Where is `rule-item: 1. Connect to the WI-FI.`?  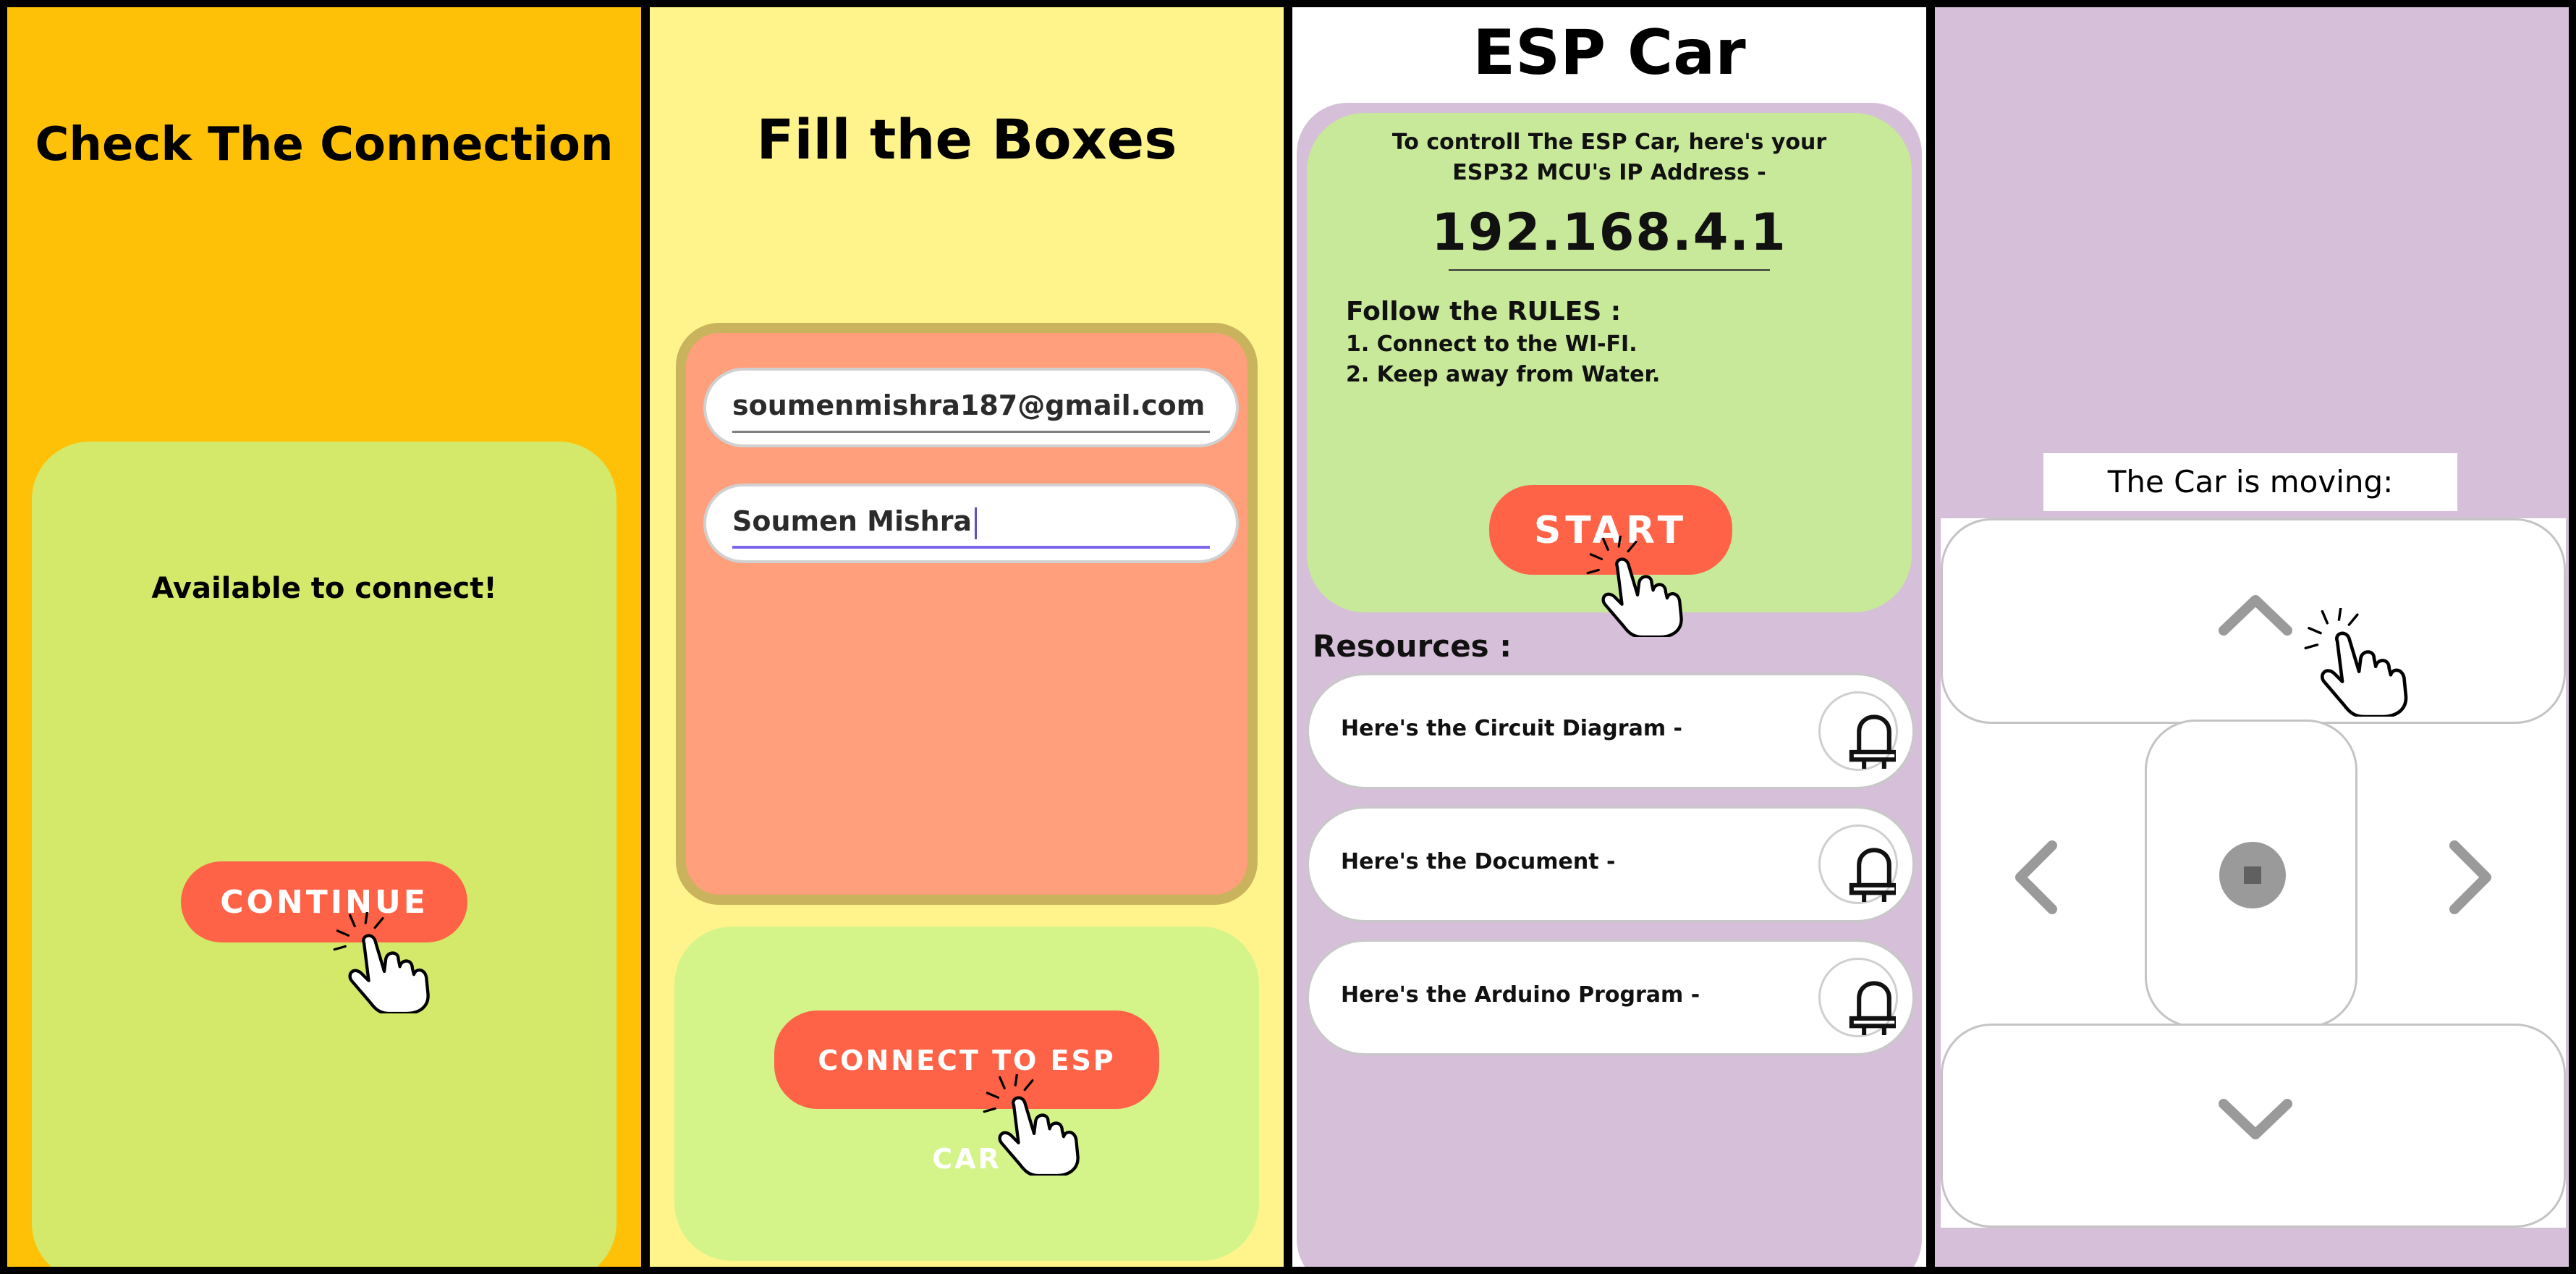
rule-item: 1. Connect to the WI-FI. is located at coordinates (1491, 344).